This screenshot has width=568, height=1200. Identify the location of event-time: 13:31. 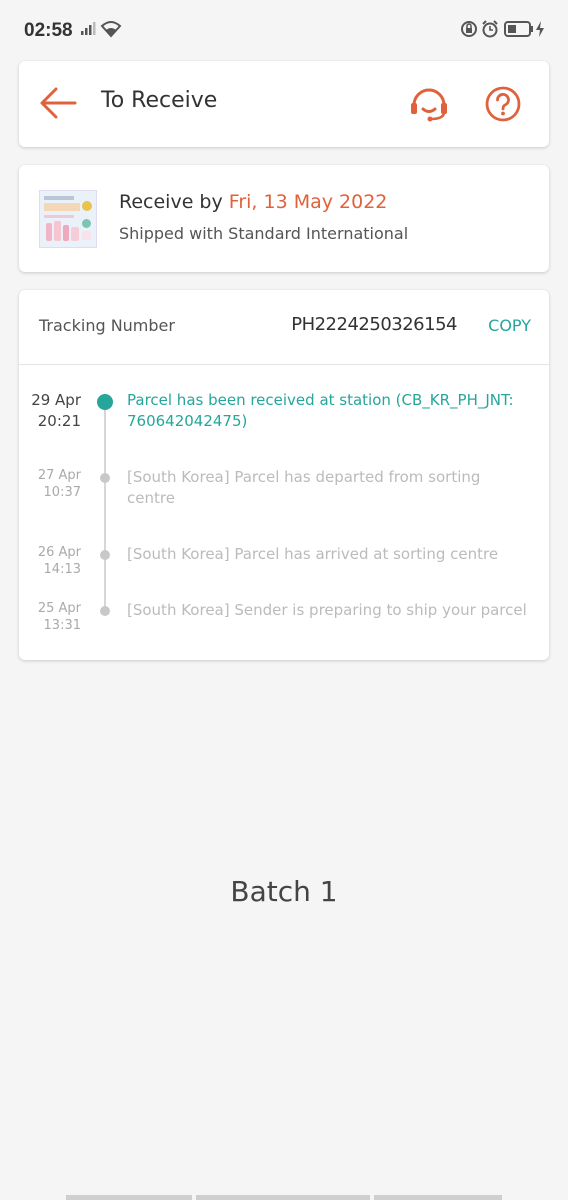
(62, 625).